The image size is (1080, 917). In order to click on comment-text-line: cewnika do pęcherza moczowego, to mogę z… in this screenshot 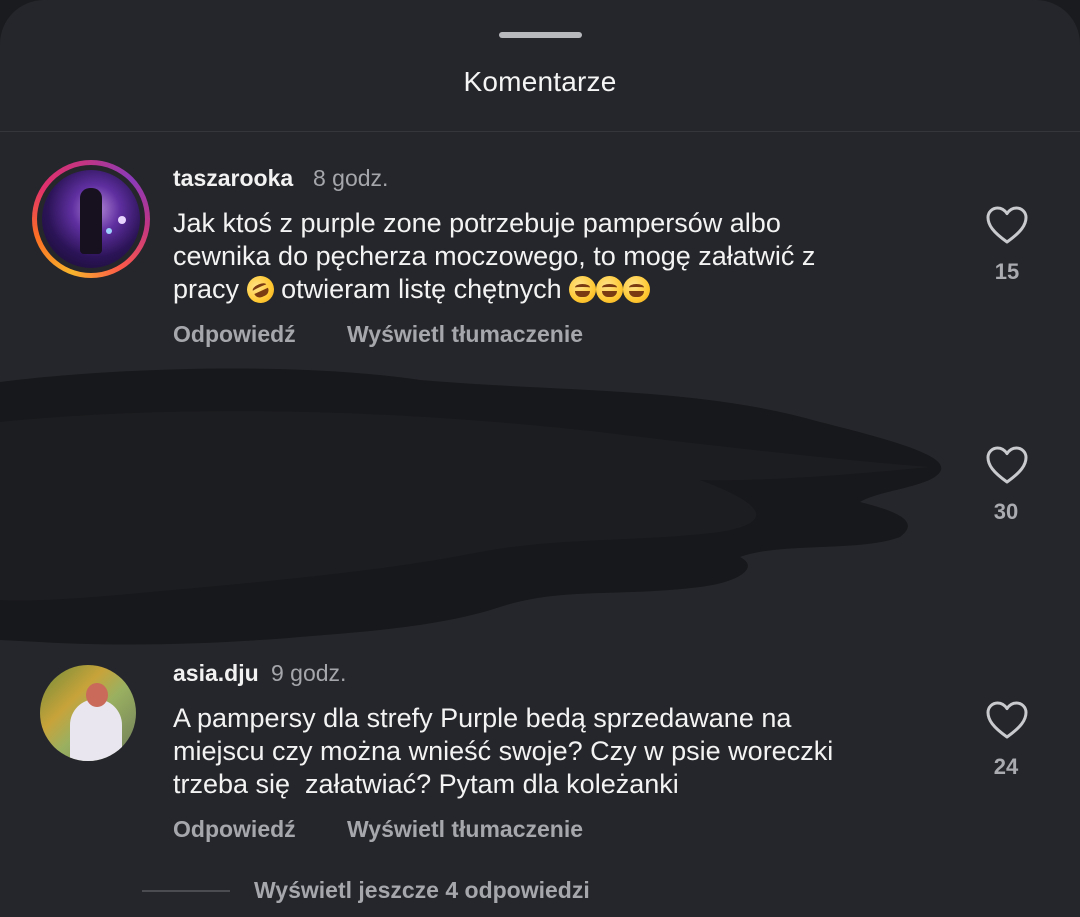, I will do `click(494, 256)`.